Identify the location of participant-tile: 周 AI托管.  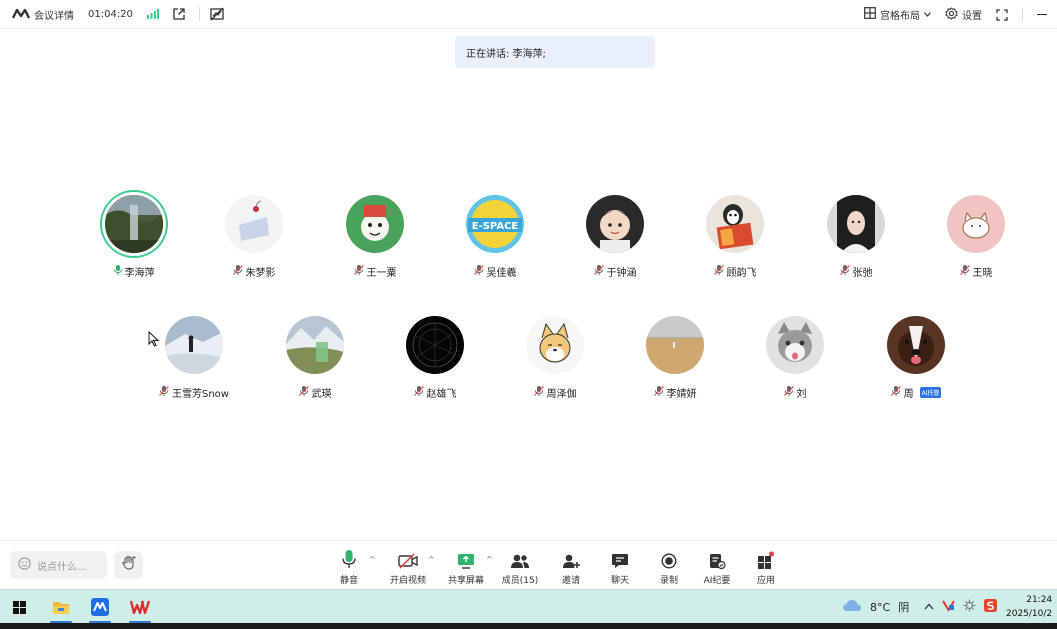
(916, 358).